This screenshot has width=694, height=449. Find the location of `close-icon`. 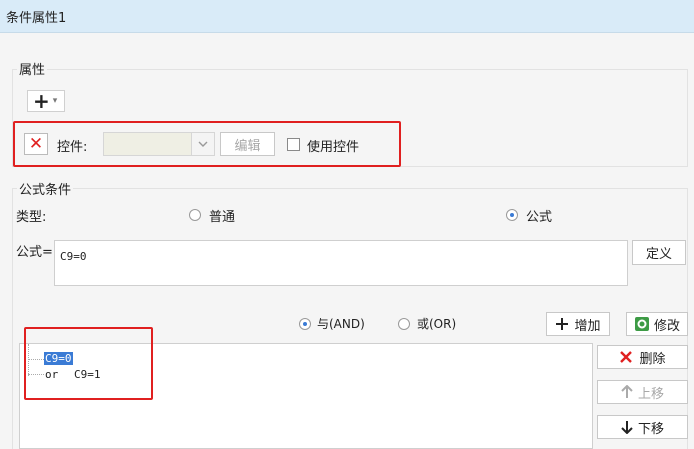

close-icon is located at coordinates (626, 357).